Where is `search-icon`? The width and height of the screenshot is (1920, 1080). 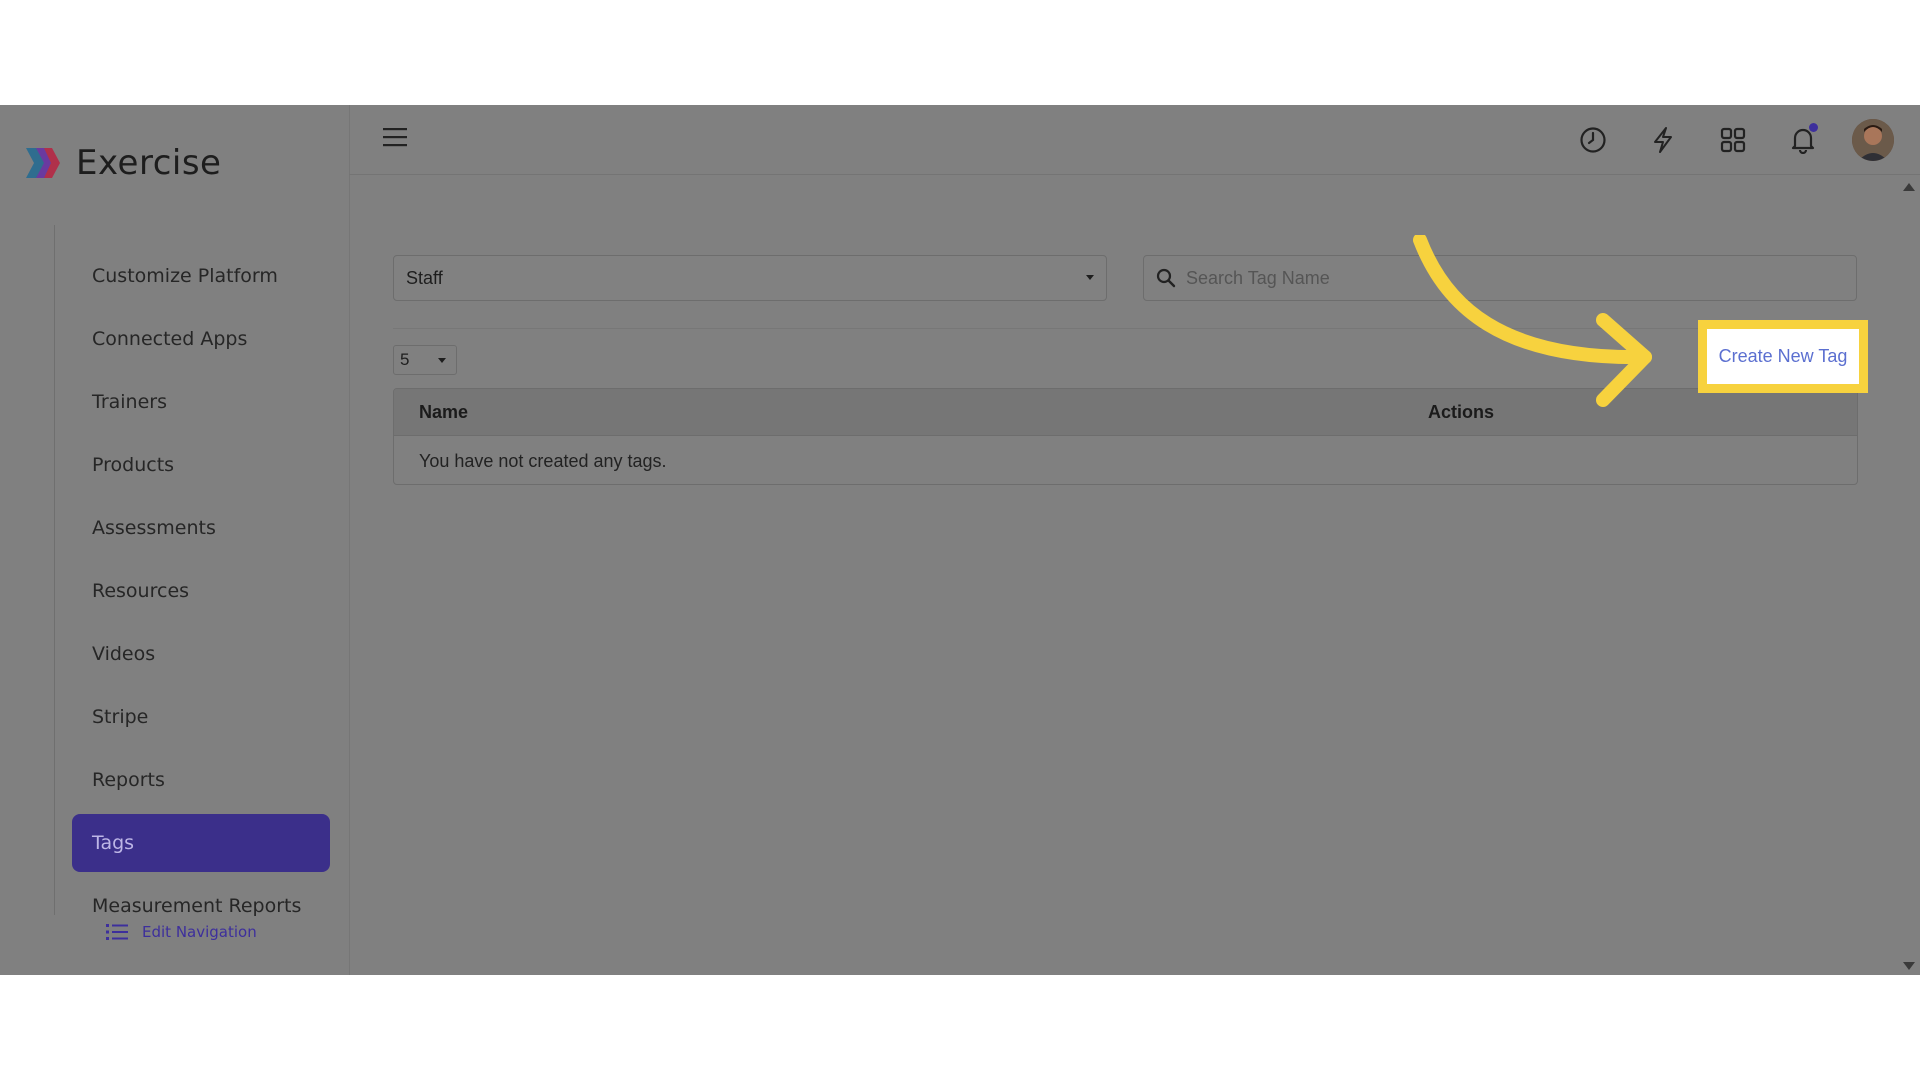 search-icon is located at coordinates (1166, 278).